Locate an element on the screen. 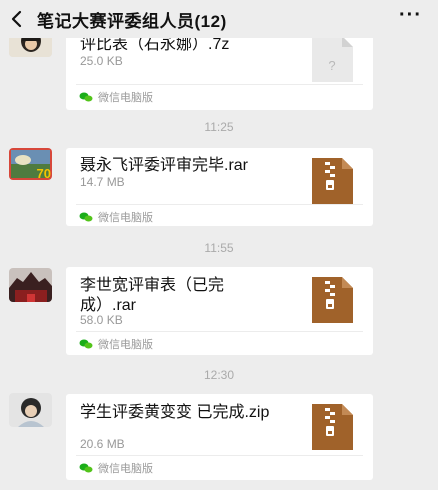 This screenshot has width=438, height=490. avatar: 70 is located at coordinates (30, 164).